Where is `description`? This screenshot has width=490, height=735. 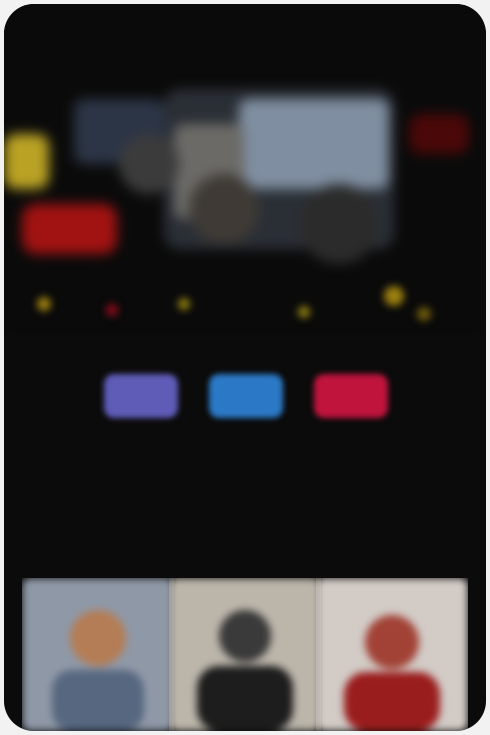 description is located at coordinates (245, 519).